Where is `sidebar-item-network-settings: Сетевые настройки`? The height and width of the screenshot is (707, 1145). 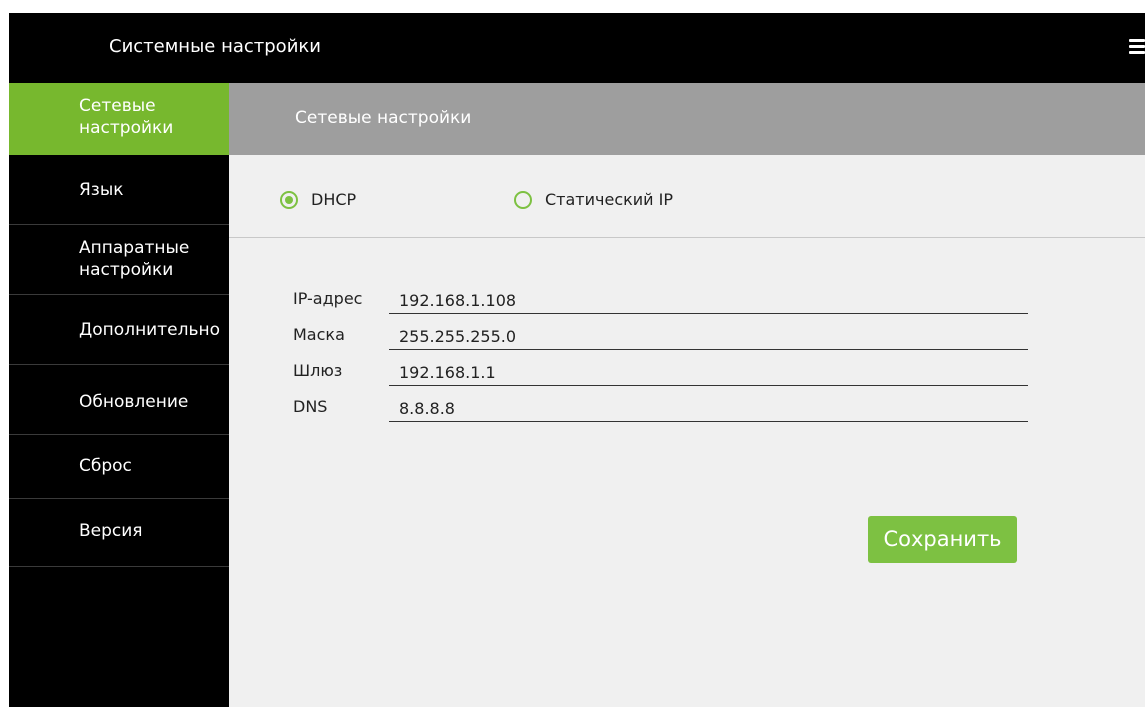
sidebar-item-network-settings: Сетевые настройки is located at coordinates (119, 119).